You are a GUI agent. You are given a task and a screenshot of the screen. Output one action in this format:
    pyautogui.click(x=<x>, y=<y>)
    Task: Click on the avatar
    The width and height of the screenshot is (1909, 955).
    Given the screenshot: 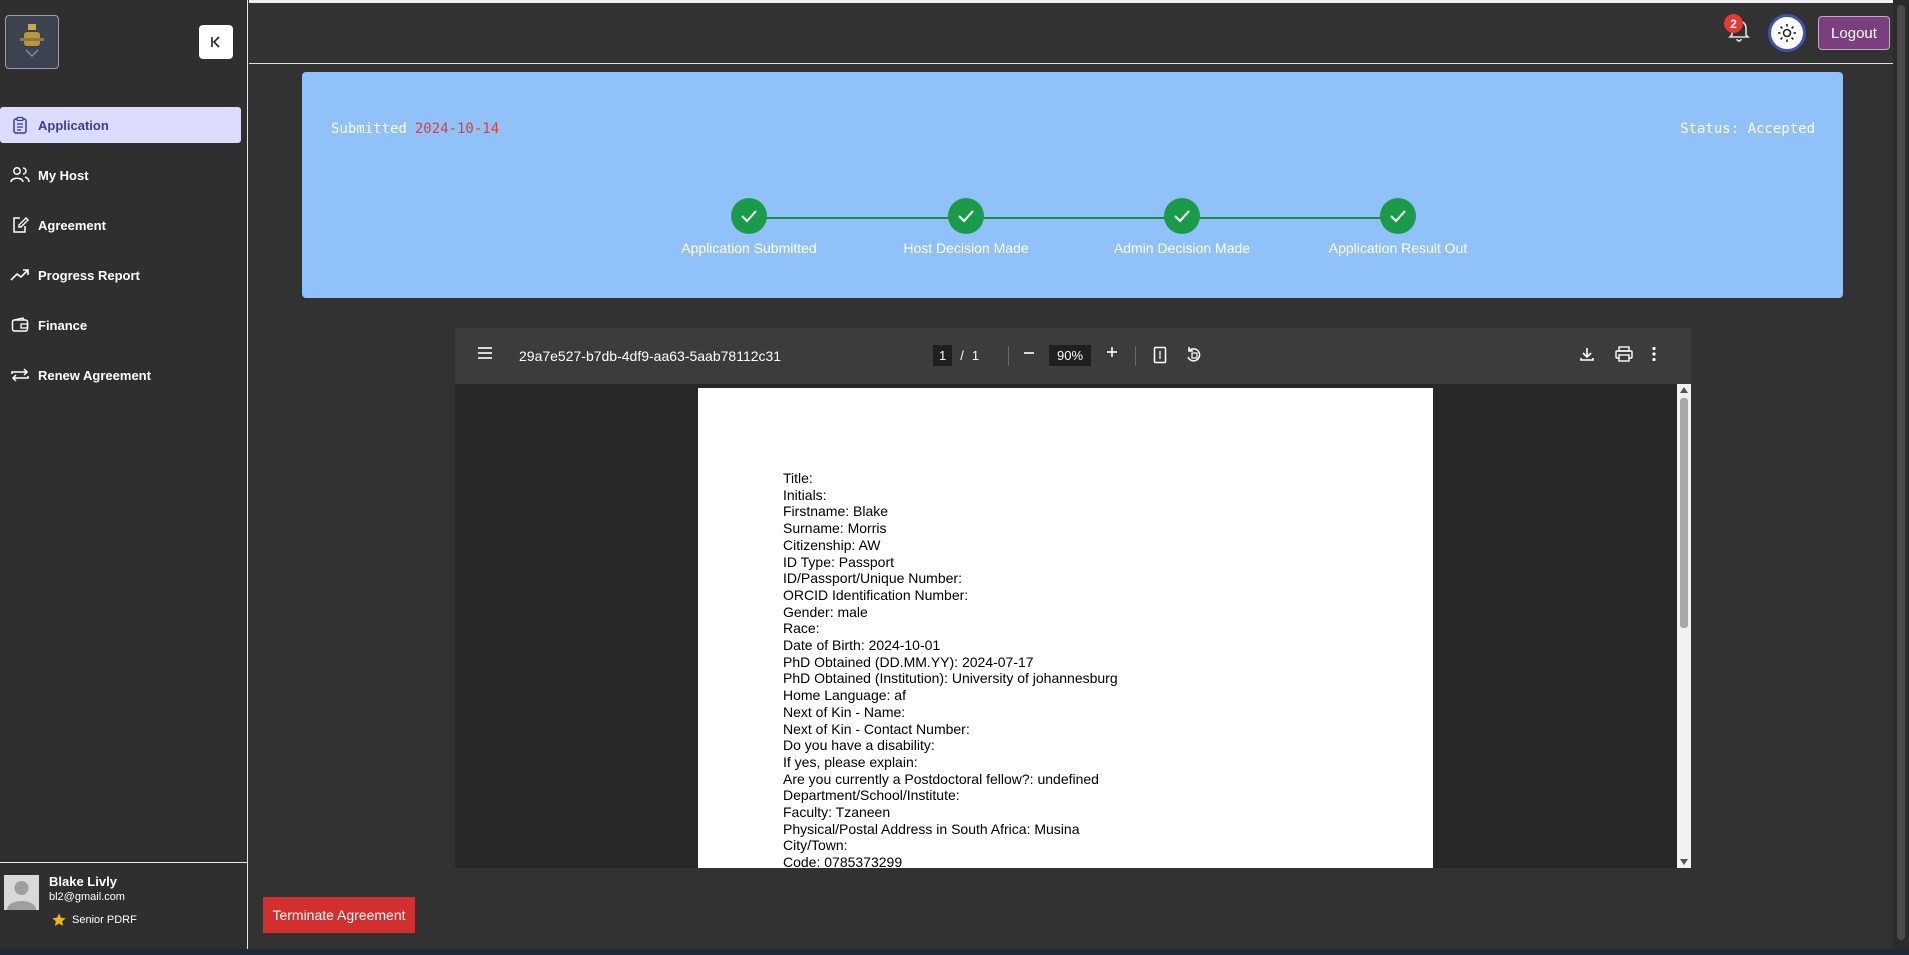 What is the action you would take?
    pyautogui.click(x=21, y=892)
    